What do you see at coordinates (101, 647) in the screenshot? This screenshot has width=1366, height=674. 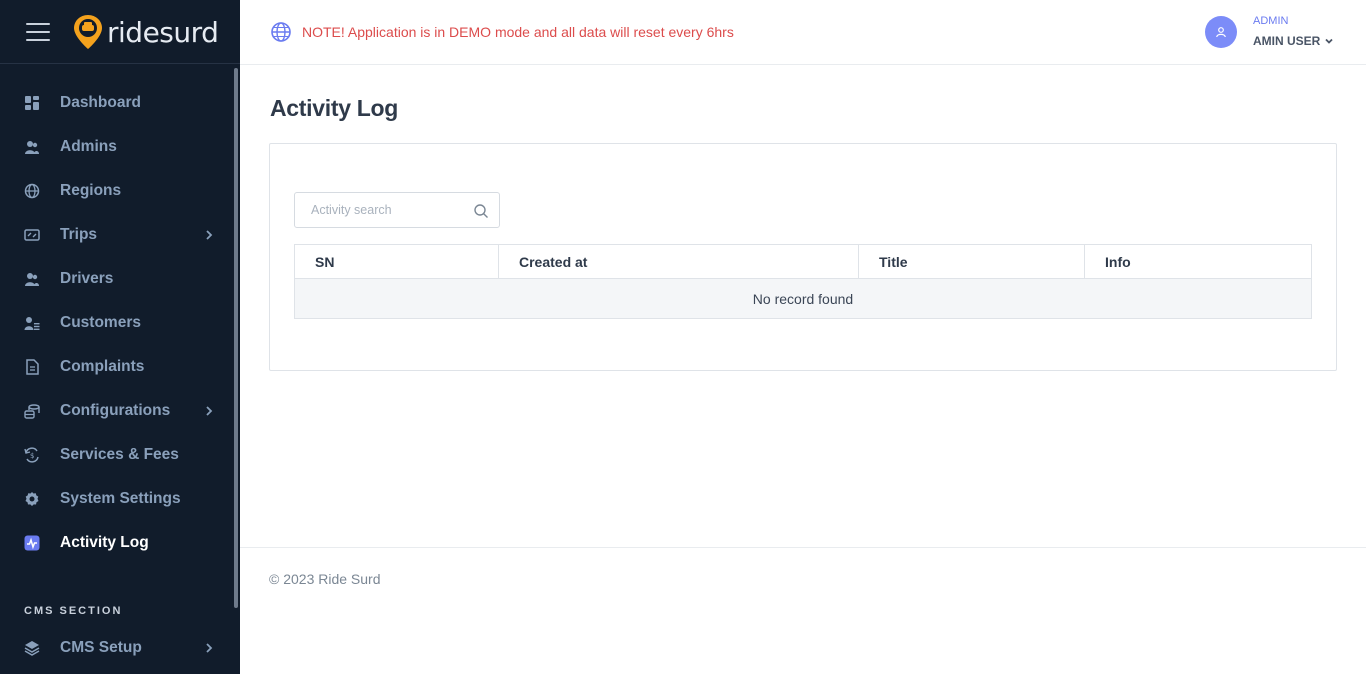 I see `sidebar-item-label: CMS Setup` at bounding box center [101, 647].